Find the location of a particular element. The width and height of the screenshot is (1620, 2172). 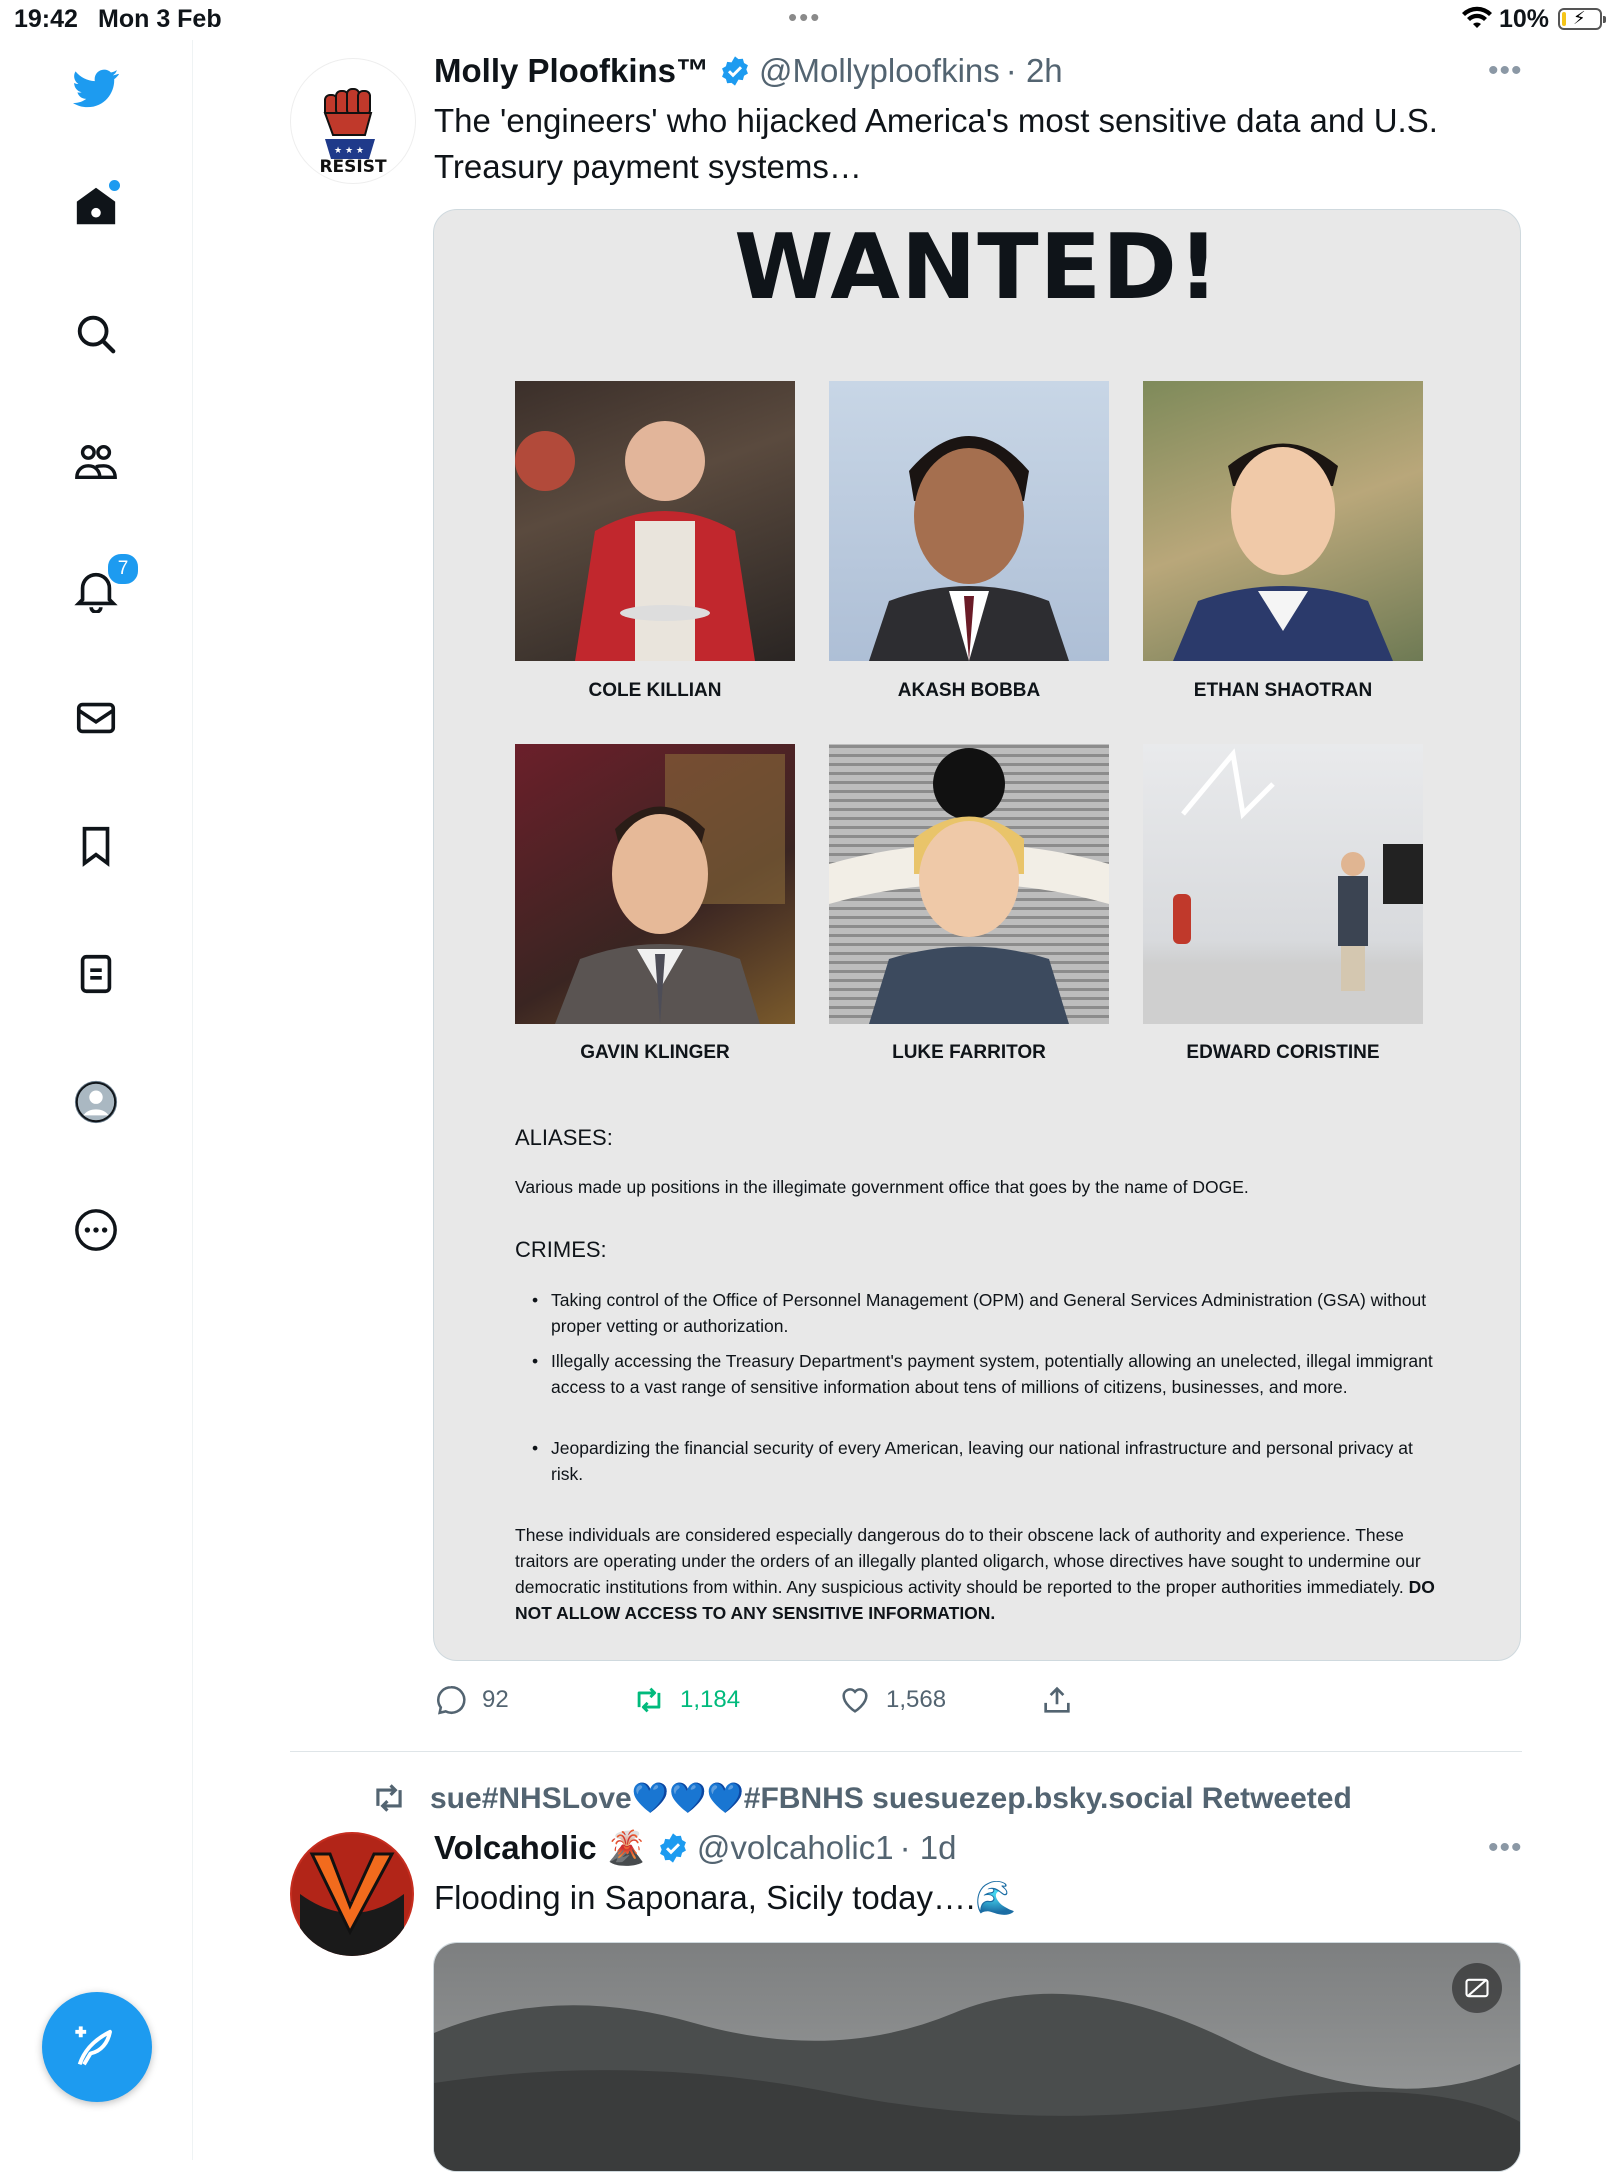

home-icon is located at coordinates (96, 205).